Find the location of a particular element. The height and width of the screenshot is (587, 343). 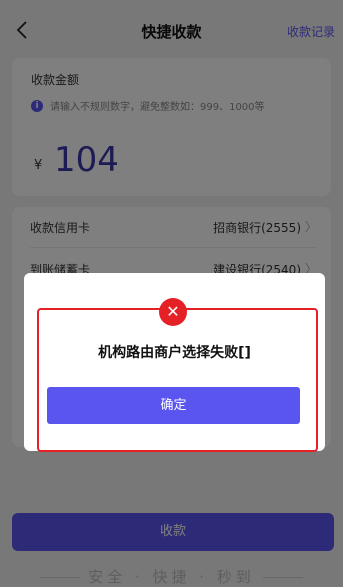

error-icon: ✕ is located at coordinates (173, 312).